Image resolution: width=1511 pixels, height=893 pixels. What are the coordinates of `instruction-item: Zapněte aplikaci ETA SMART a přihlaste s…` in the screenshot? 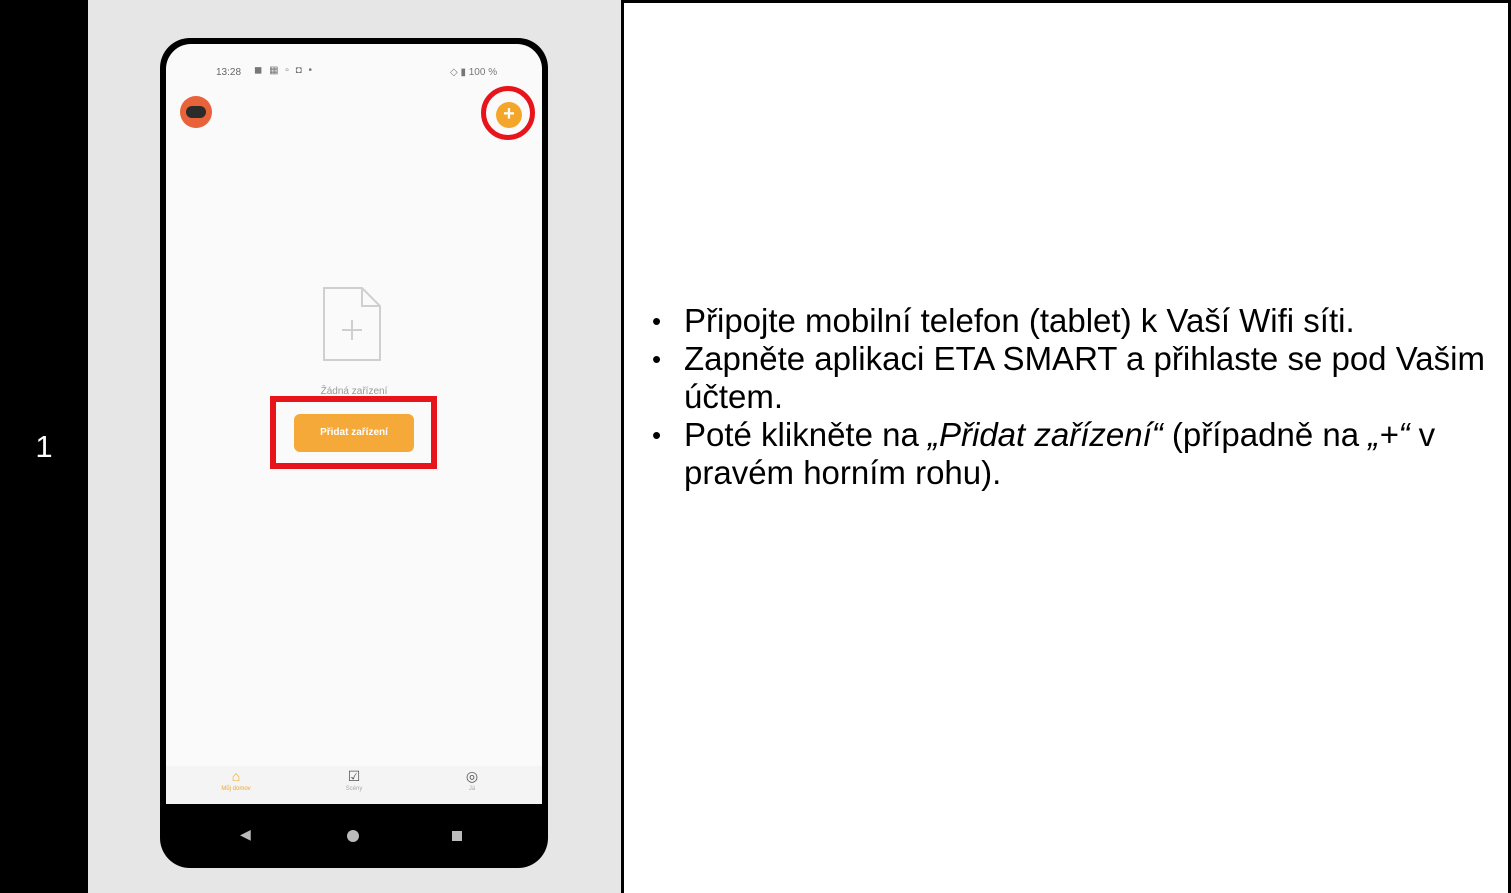 It's located at (1070, 378).